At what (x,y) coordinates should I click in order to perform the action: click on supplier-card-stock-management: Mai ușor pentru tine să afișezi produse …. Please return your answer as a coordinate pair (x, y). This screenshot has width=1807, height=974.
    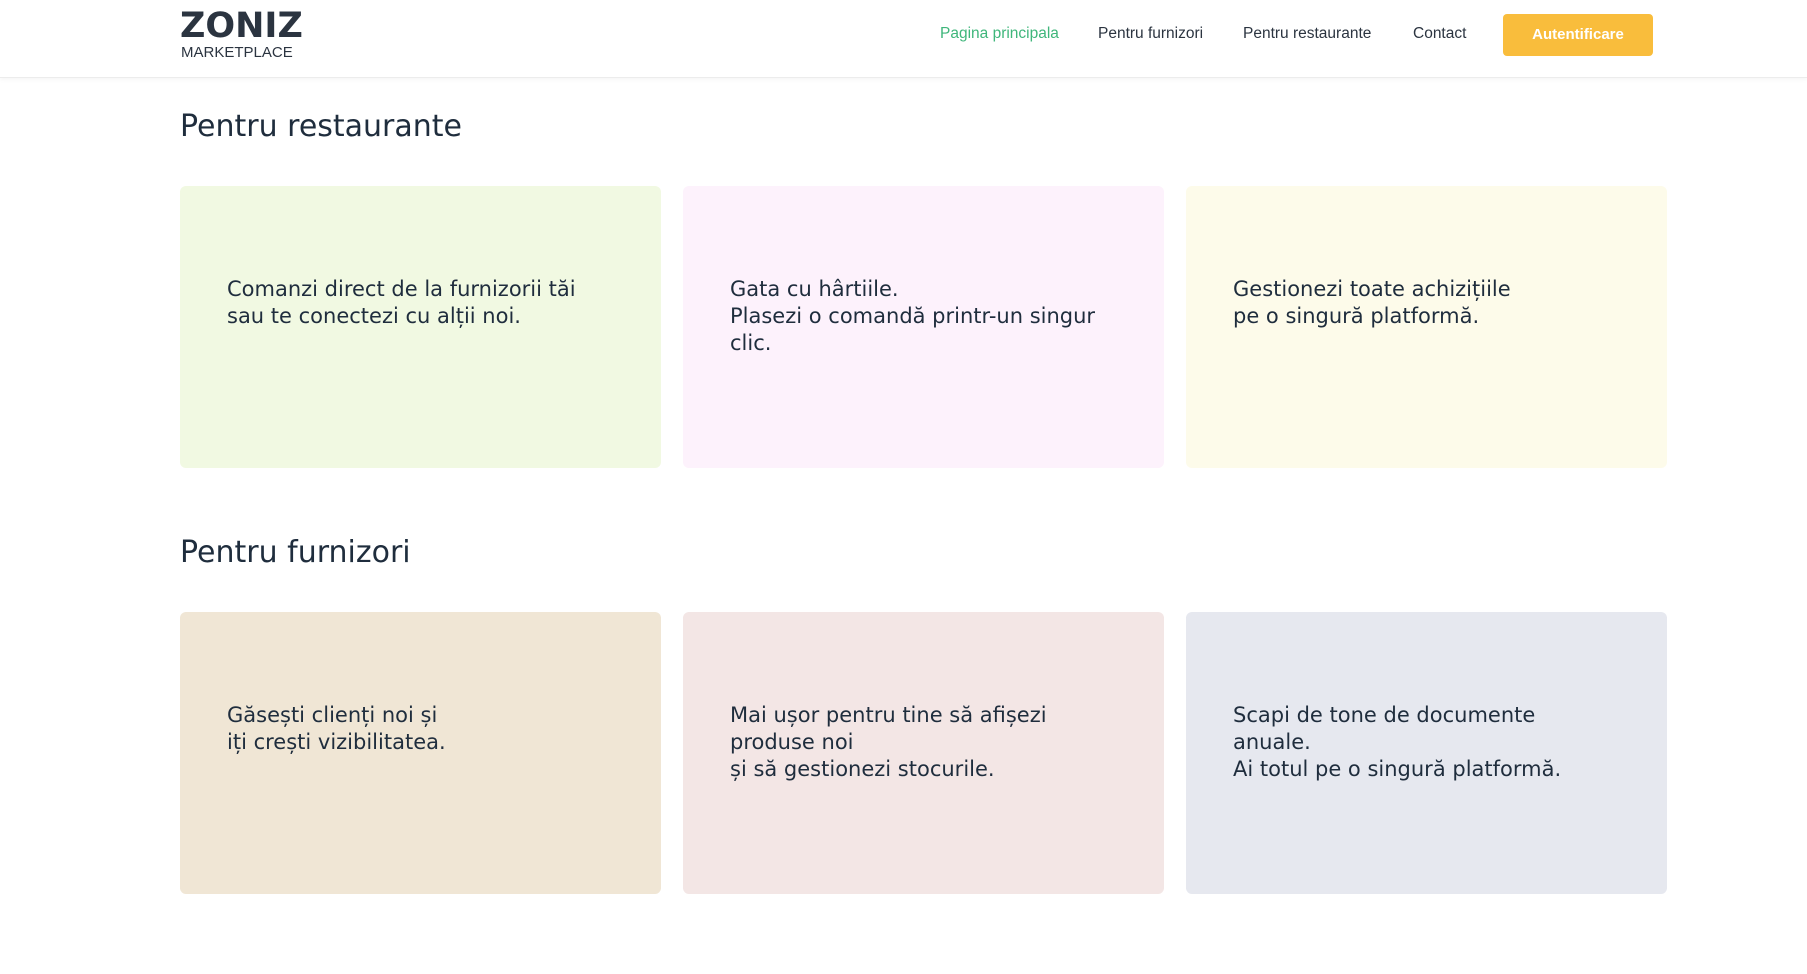
    Looking at the image, I should click on (923, 753).